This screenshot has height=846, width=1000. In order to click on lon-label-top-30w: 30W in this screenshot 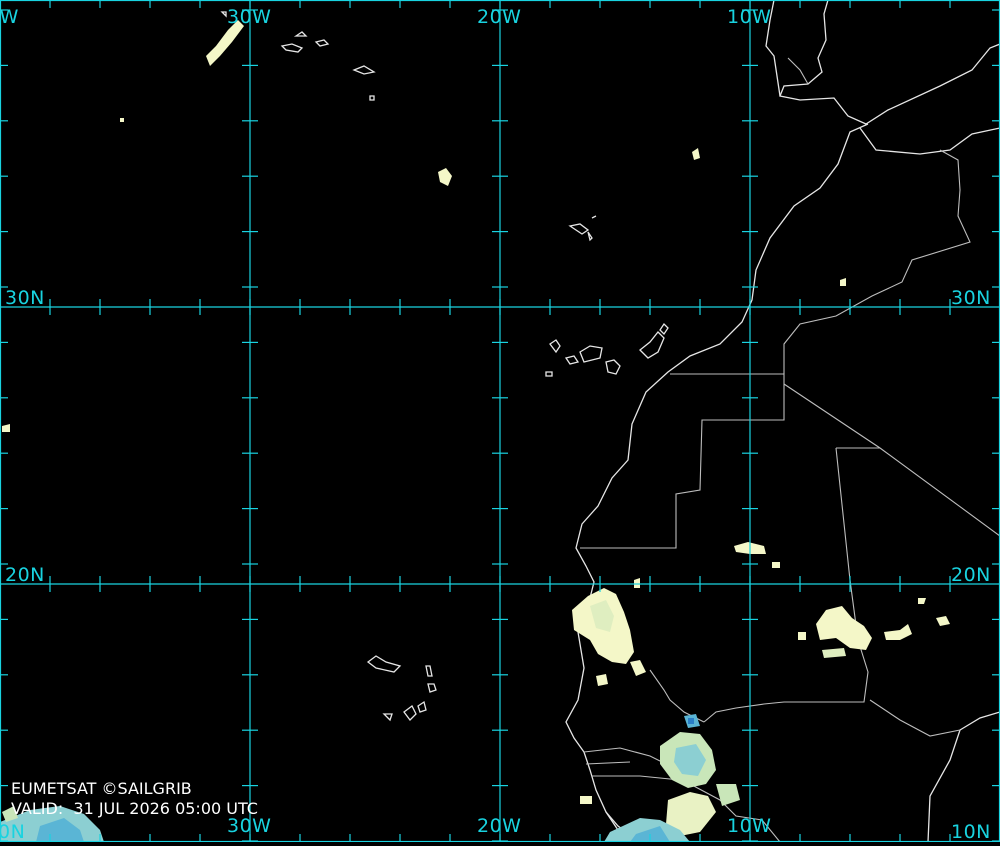, I will do `click(249, 17)`.